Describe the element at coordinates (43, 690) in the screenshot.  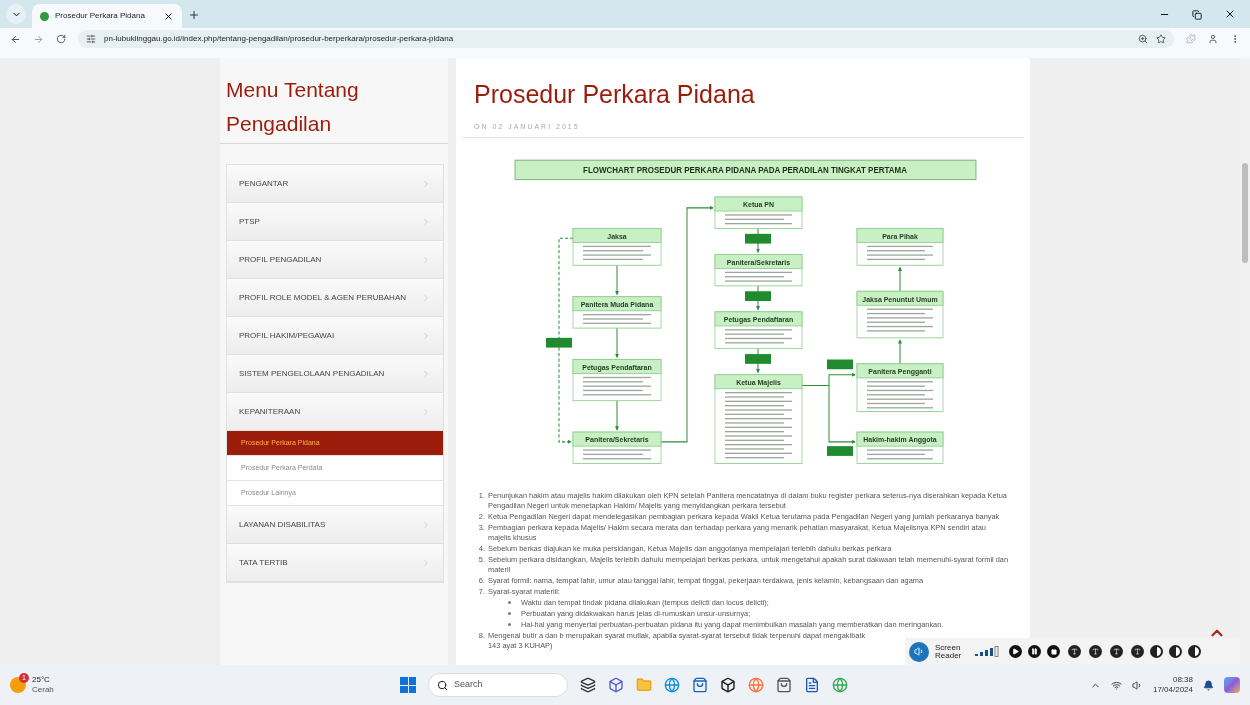
I see `weather-condition: Cerah` at that location.